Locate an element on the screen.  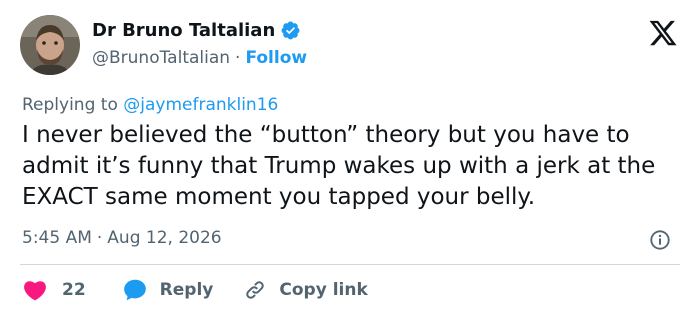
heart-icon is located at coordinates (35, 291).